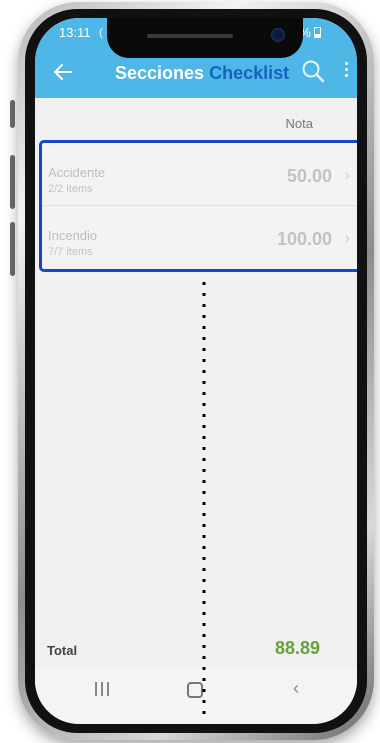 This screenshot has width=380, height=743. What do you see at coordinates (12, 114) in the screenshot?
I see `volume-up-button` at bounding box center [12, 114].